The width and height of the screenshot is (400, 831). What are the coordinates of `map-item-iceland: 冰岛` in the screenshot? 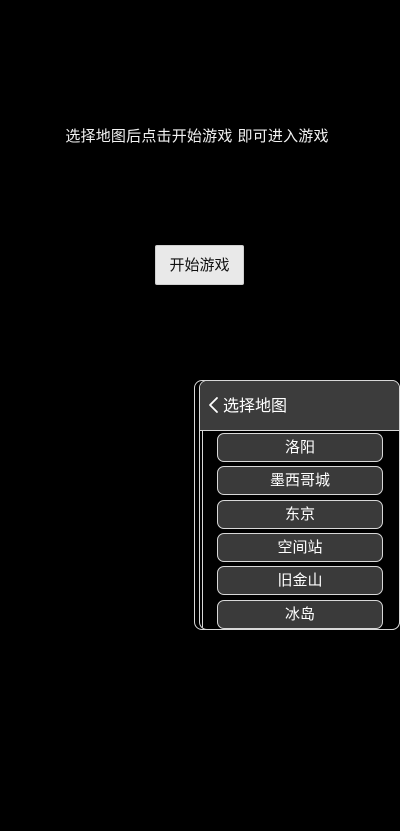 It's located at (300, 614).